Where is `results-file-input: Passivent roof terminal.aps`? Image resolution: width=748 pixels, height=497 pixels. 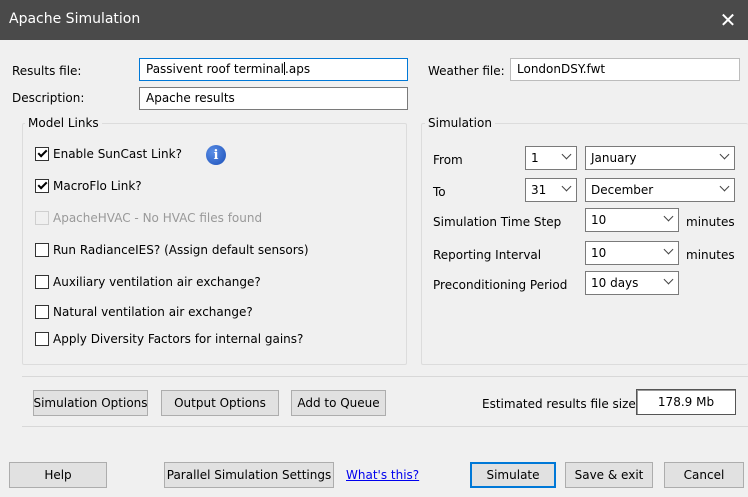 results-file-input: Passivent roof terminal.aps is located at coordinates (273, 69).